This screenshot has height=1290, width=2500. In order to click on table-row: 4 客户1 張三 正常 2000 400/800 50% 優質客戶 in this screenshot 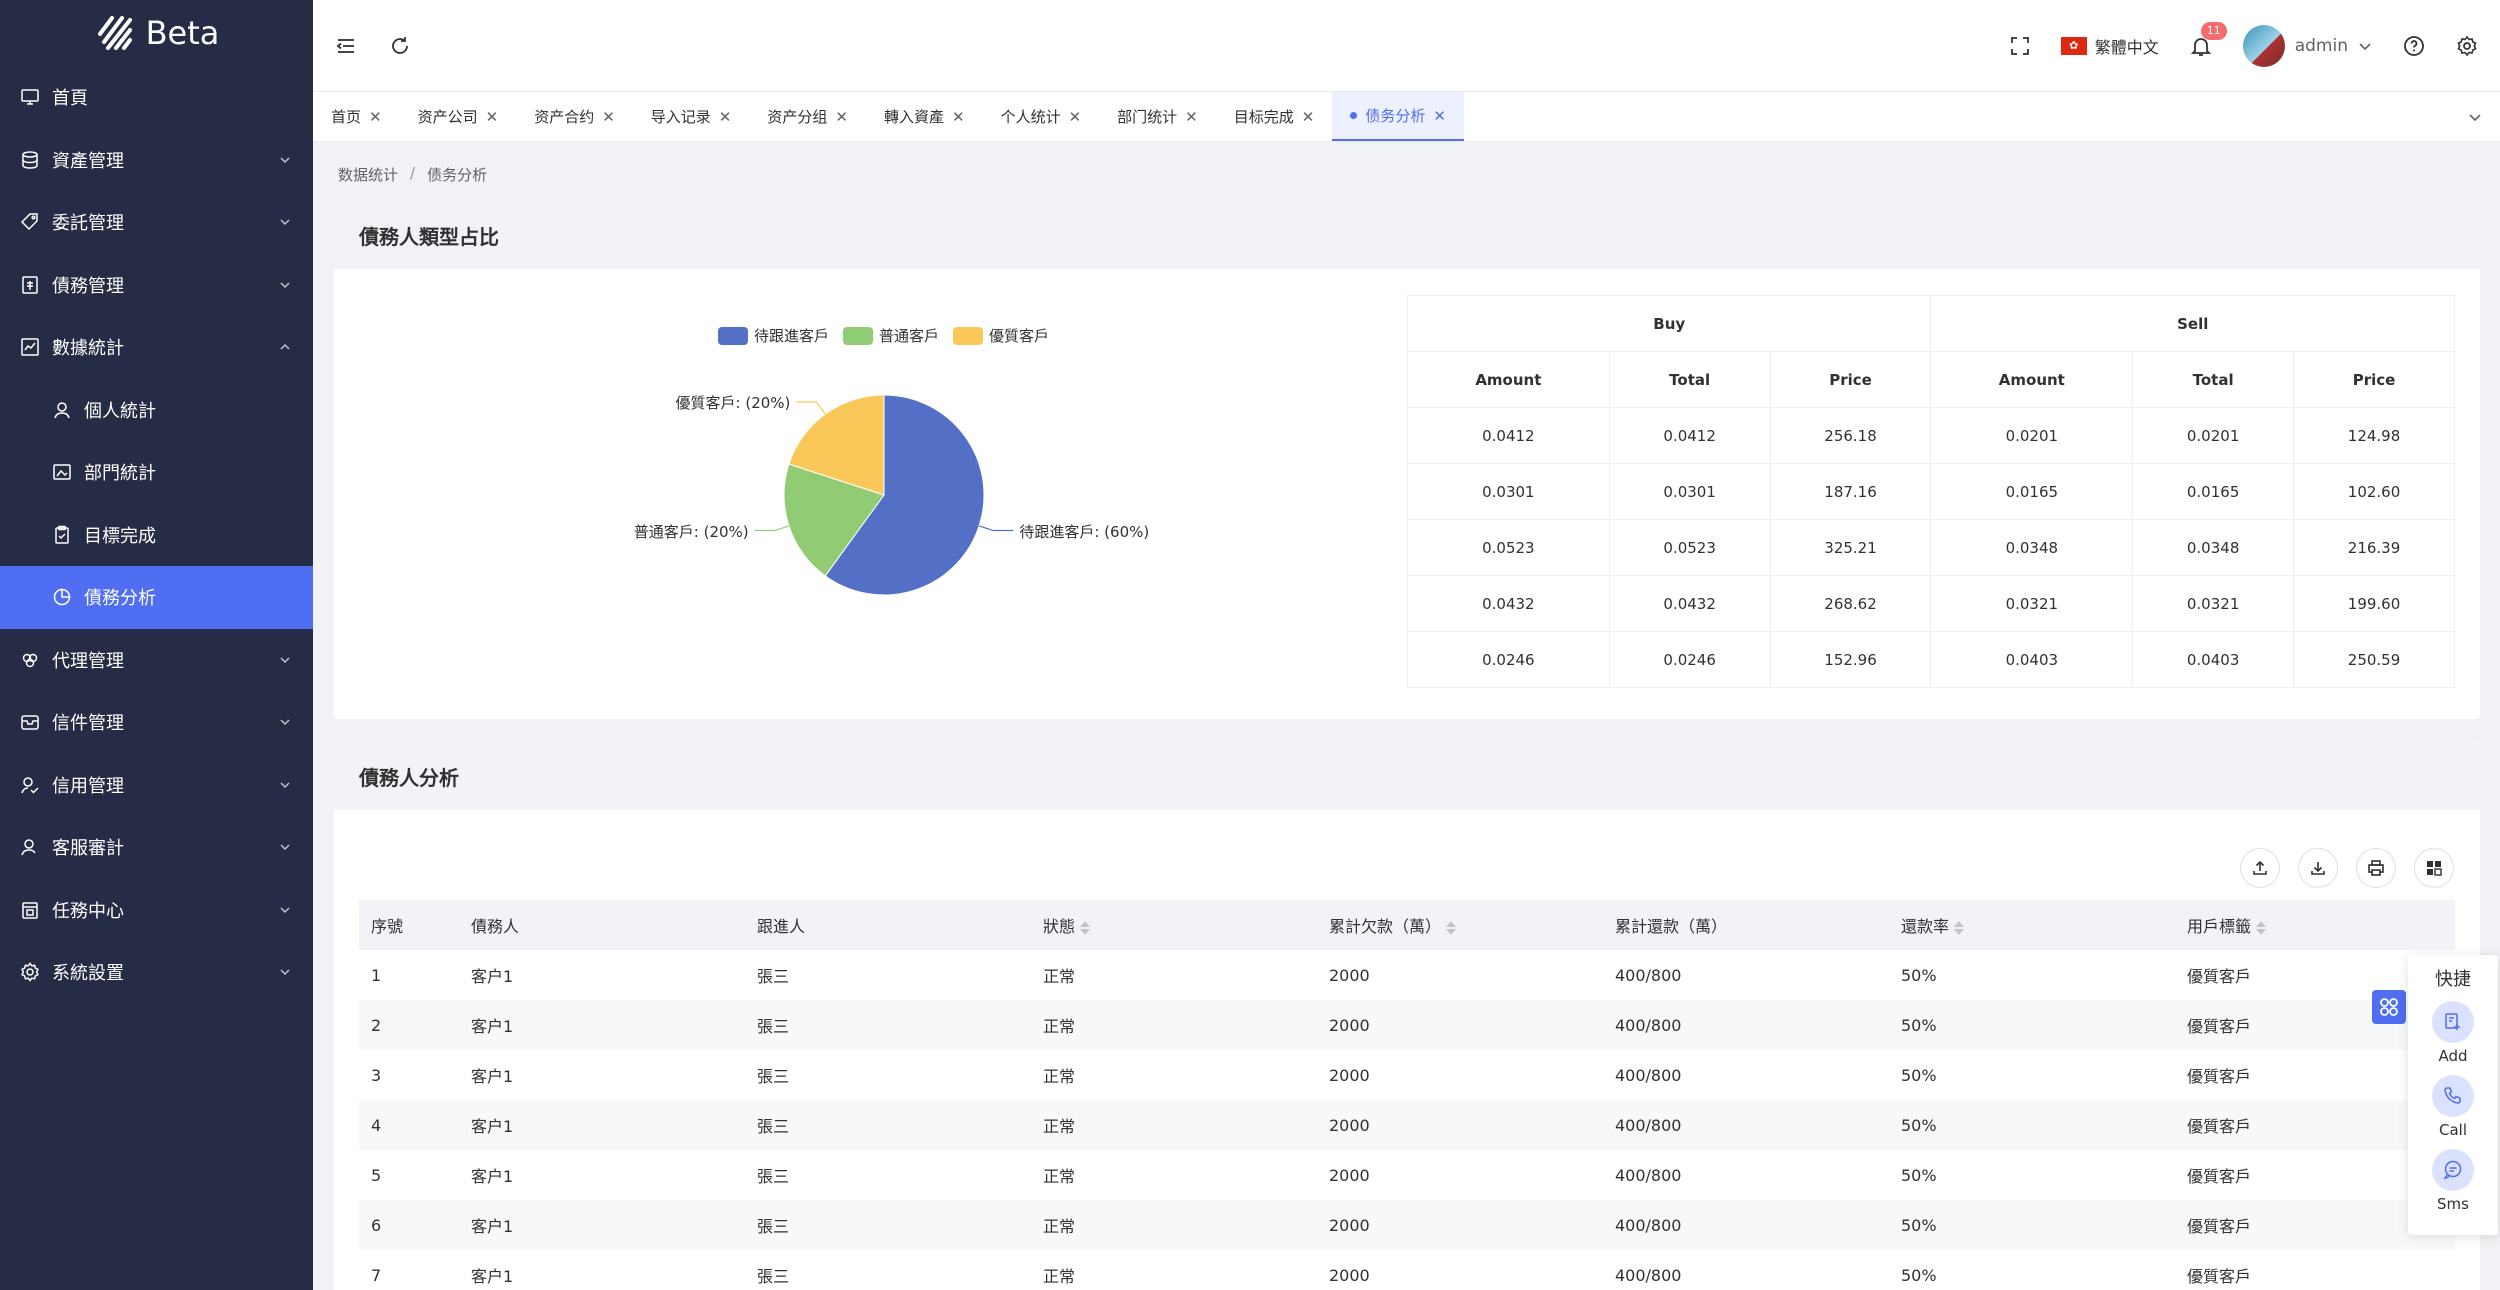, I will do `click(1407, 1125)`.